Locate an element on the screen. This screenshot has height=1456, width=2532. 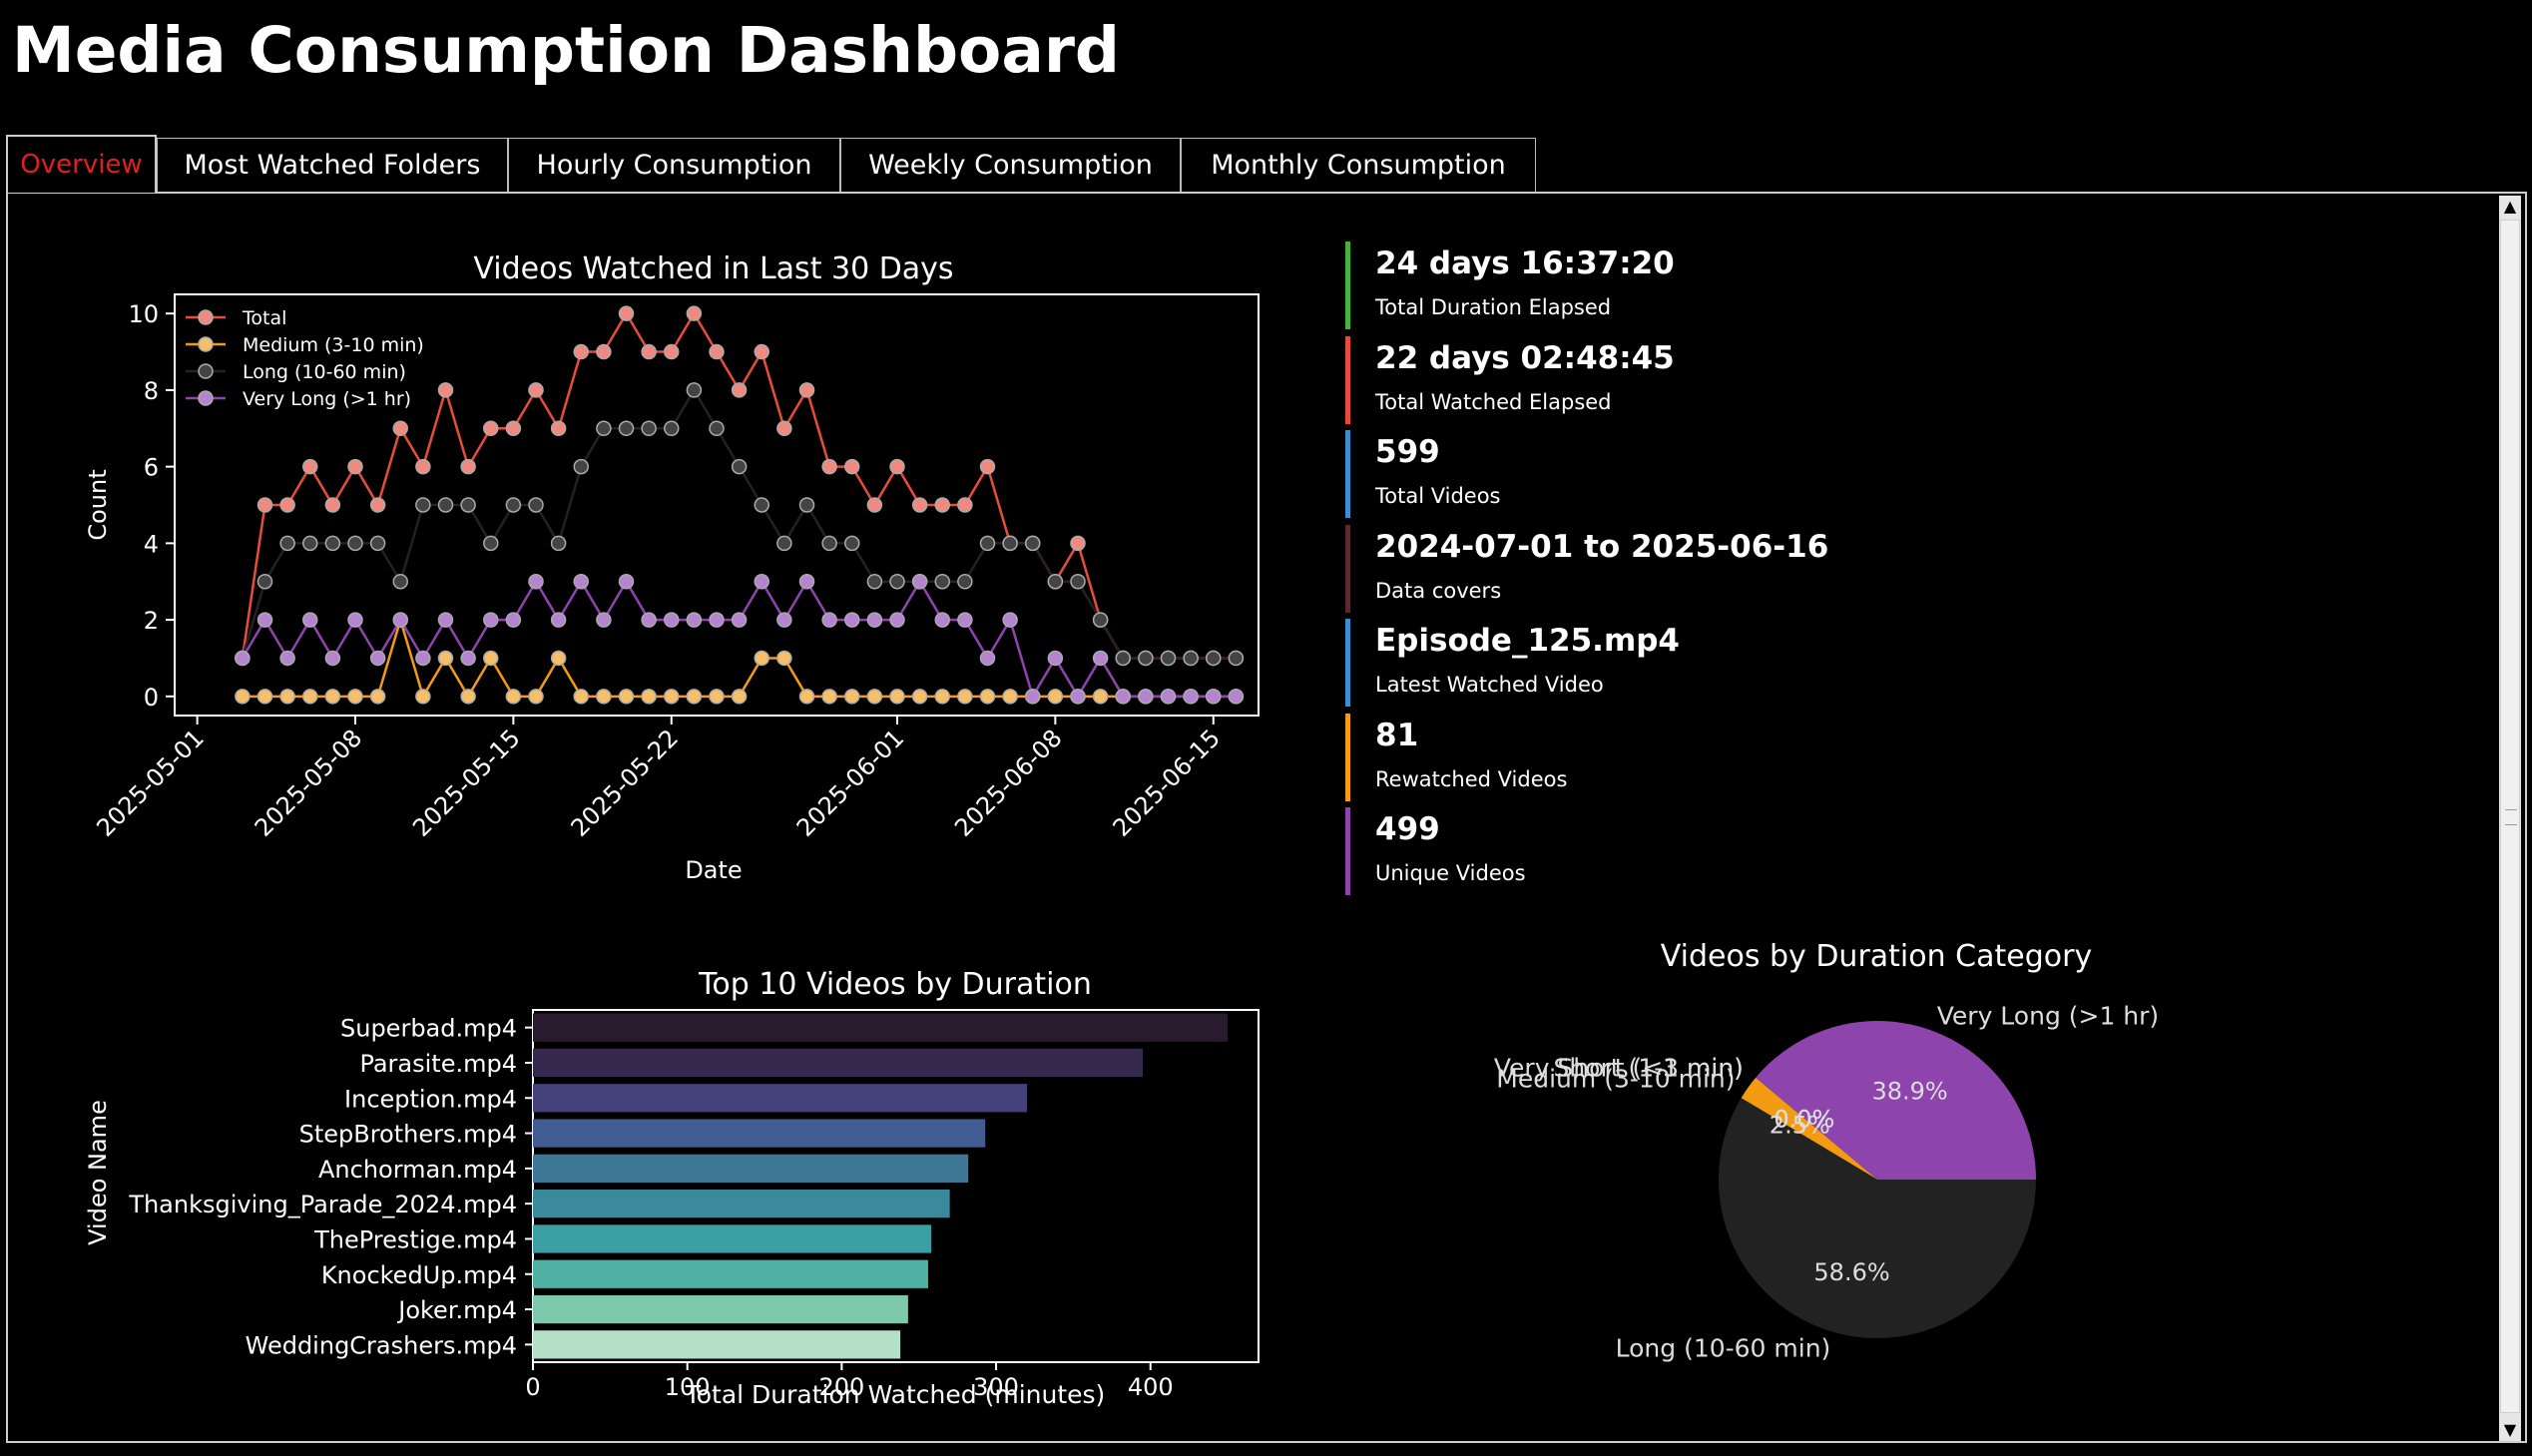
scroll-thumb is located at coordinates (2510, 816).